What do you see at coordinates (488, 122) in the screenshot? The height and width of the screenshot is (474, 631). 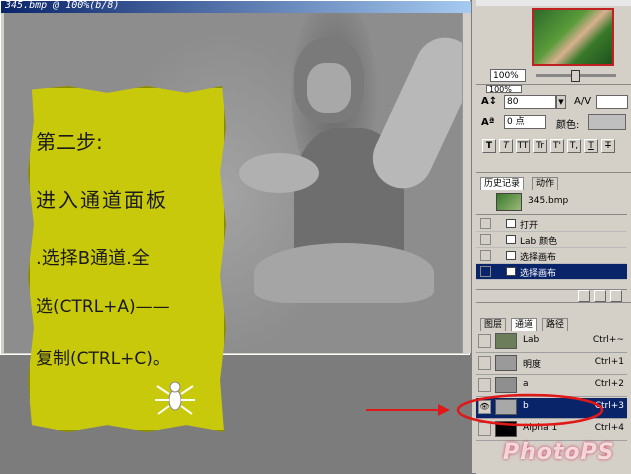 I see `baseline-icon: Aª` at bounding box center [488, 122].